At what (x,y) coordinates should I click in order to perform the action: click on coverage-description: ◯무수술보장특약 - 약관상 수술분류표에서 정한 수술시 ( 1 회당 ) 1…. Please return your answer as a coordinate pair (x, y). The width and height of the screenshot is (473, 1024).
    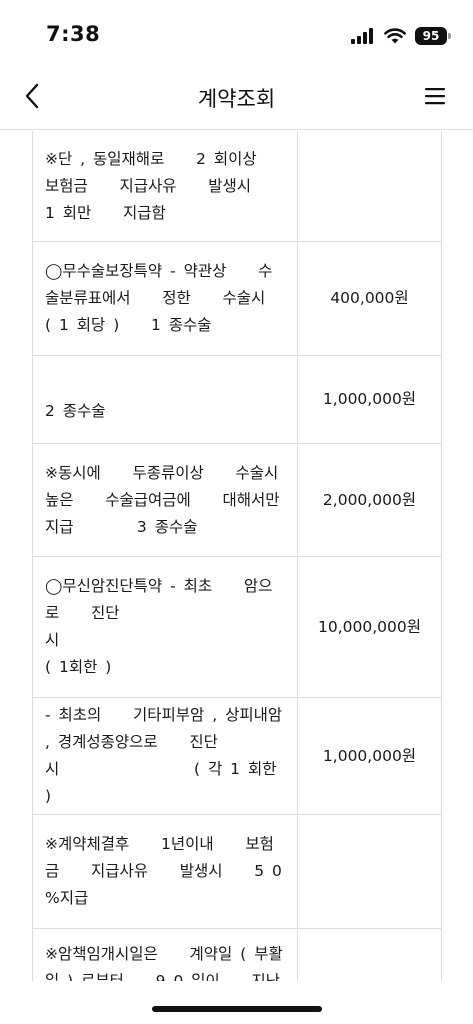
    Looking at the image, I should click on (165, 298).